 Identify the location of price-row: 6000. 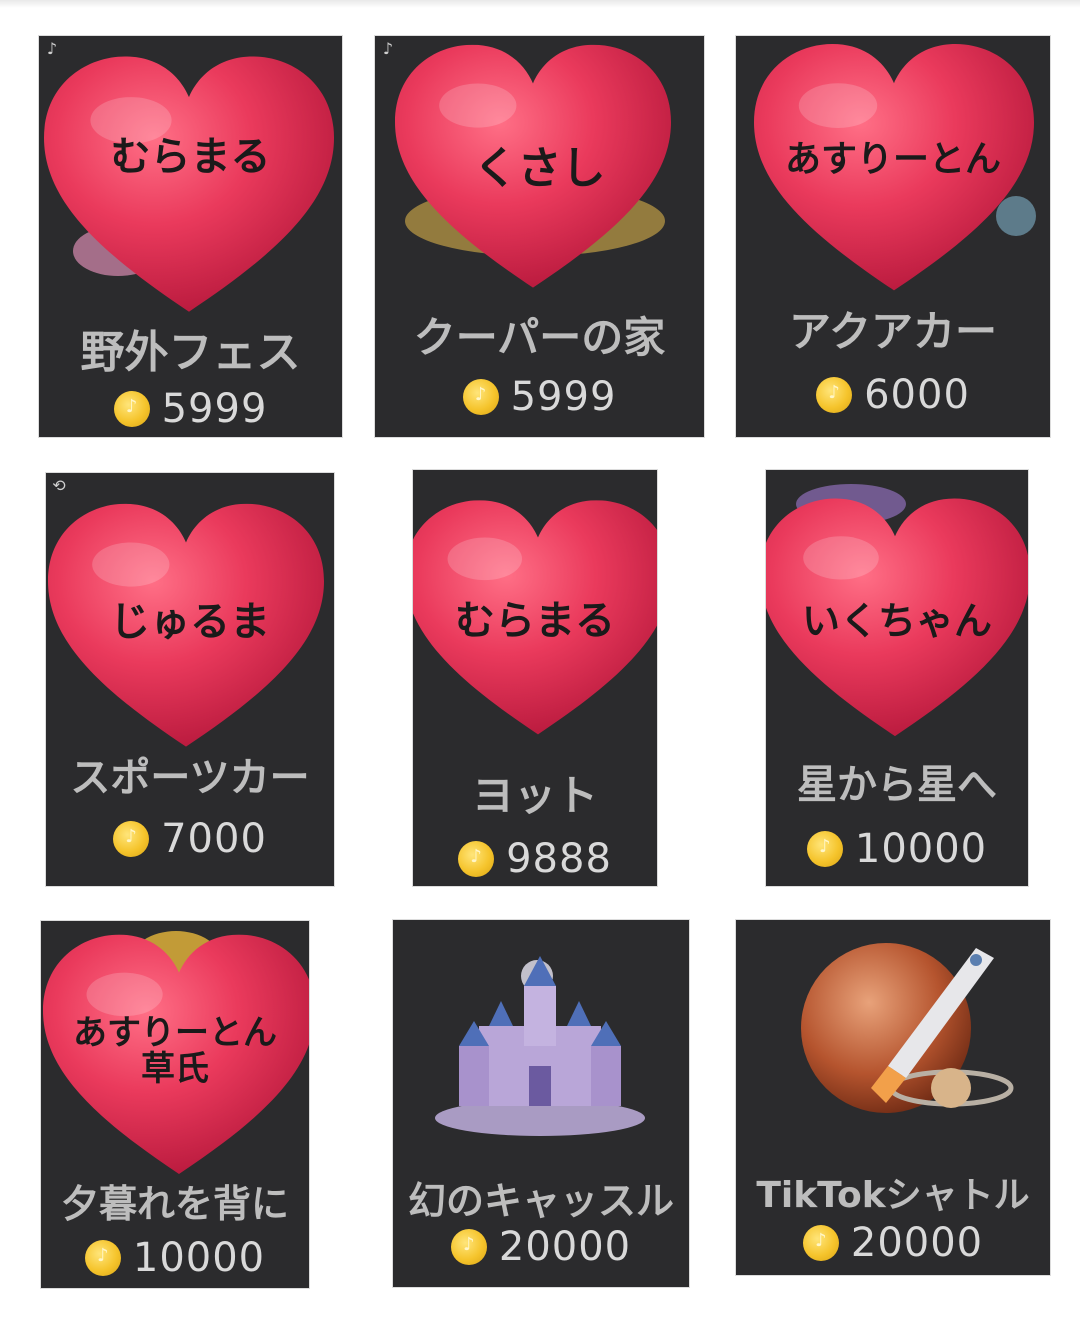
(893, 395).